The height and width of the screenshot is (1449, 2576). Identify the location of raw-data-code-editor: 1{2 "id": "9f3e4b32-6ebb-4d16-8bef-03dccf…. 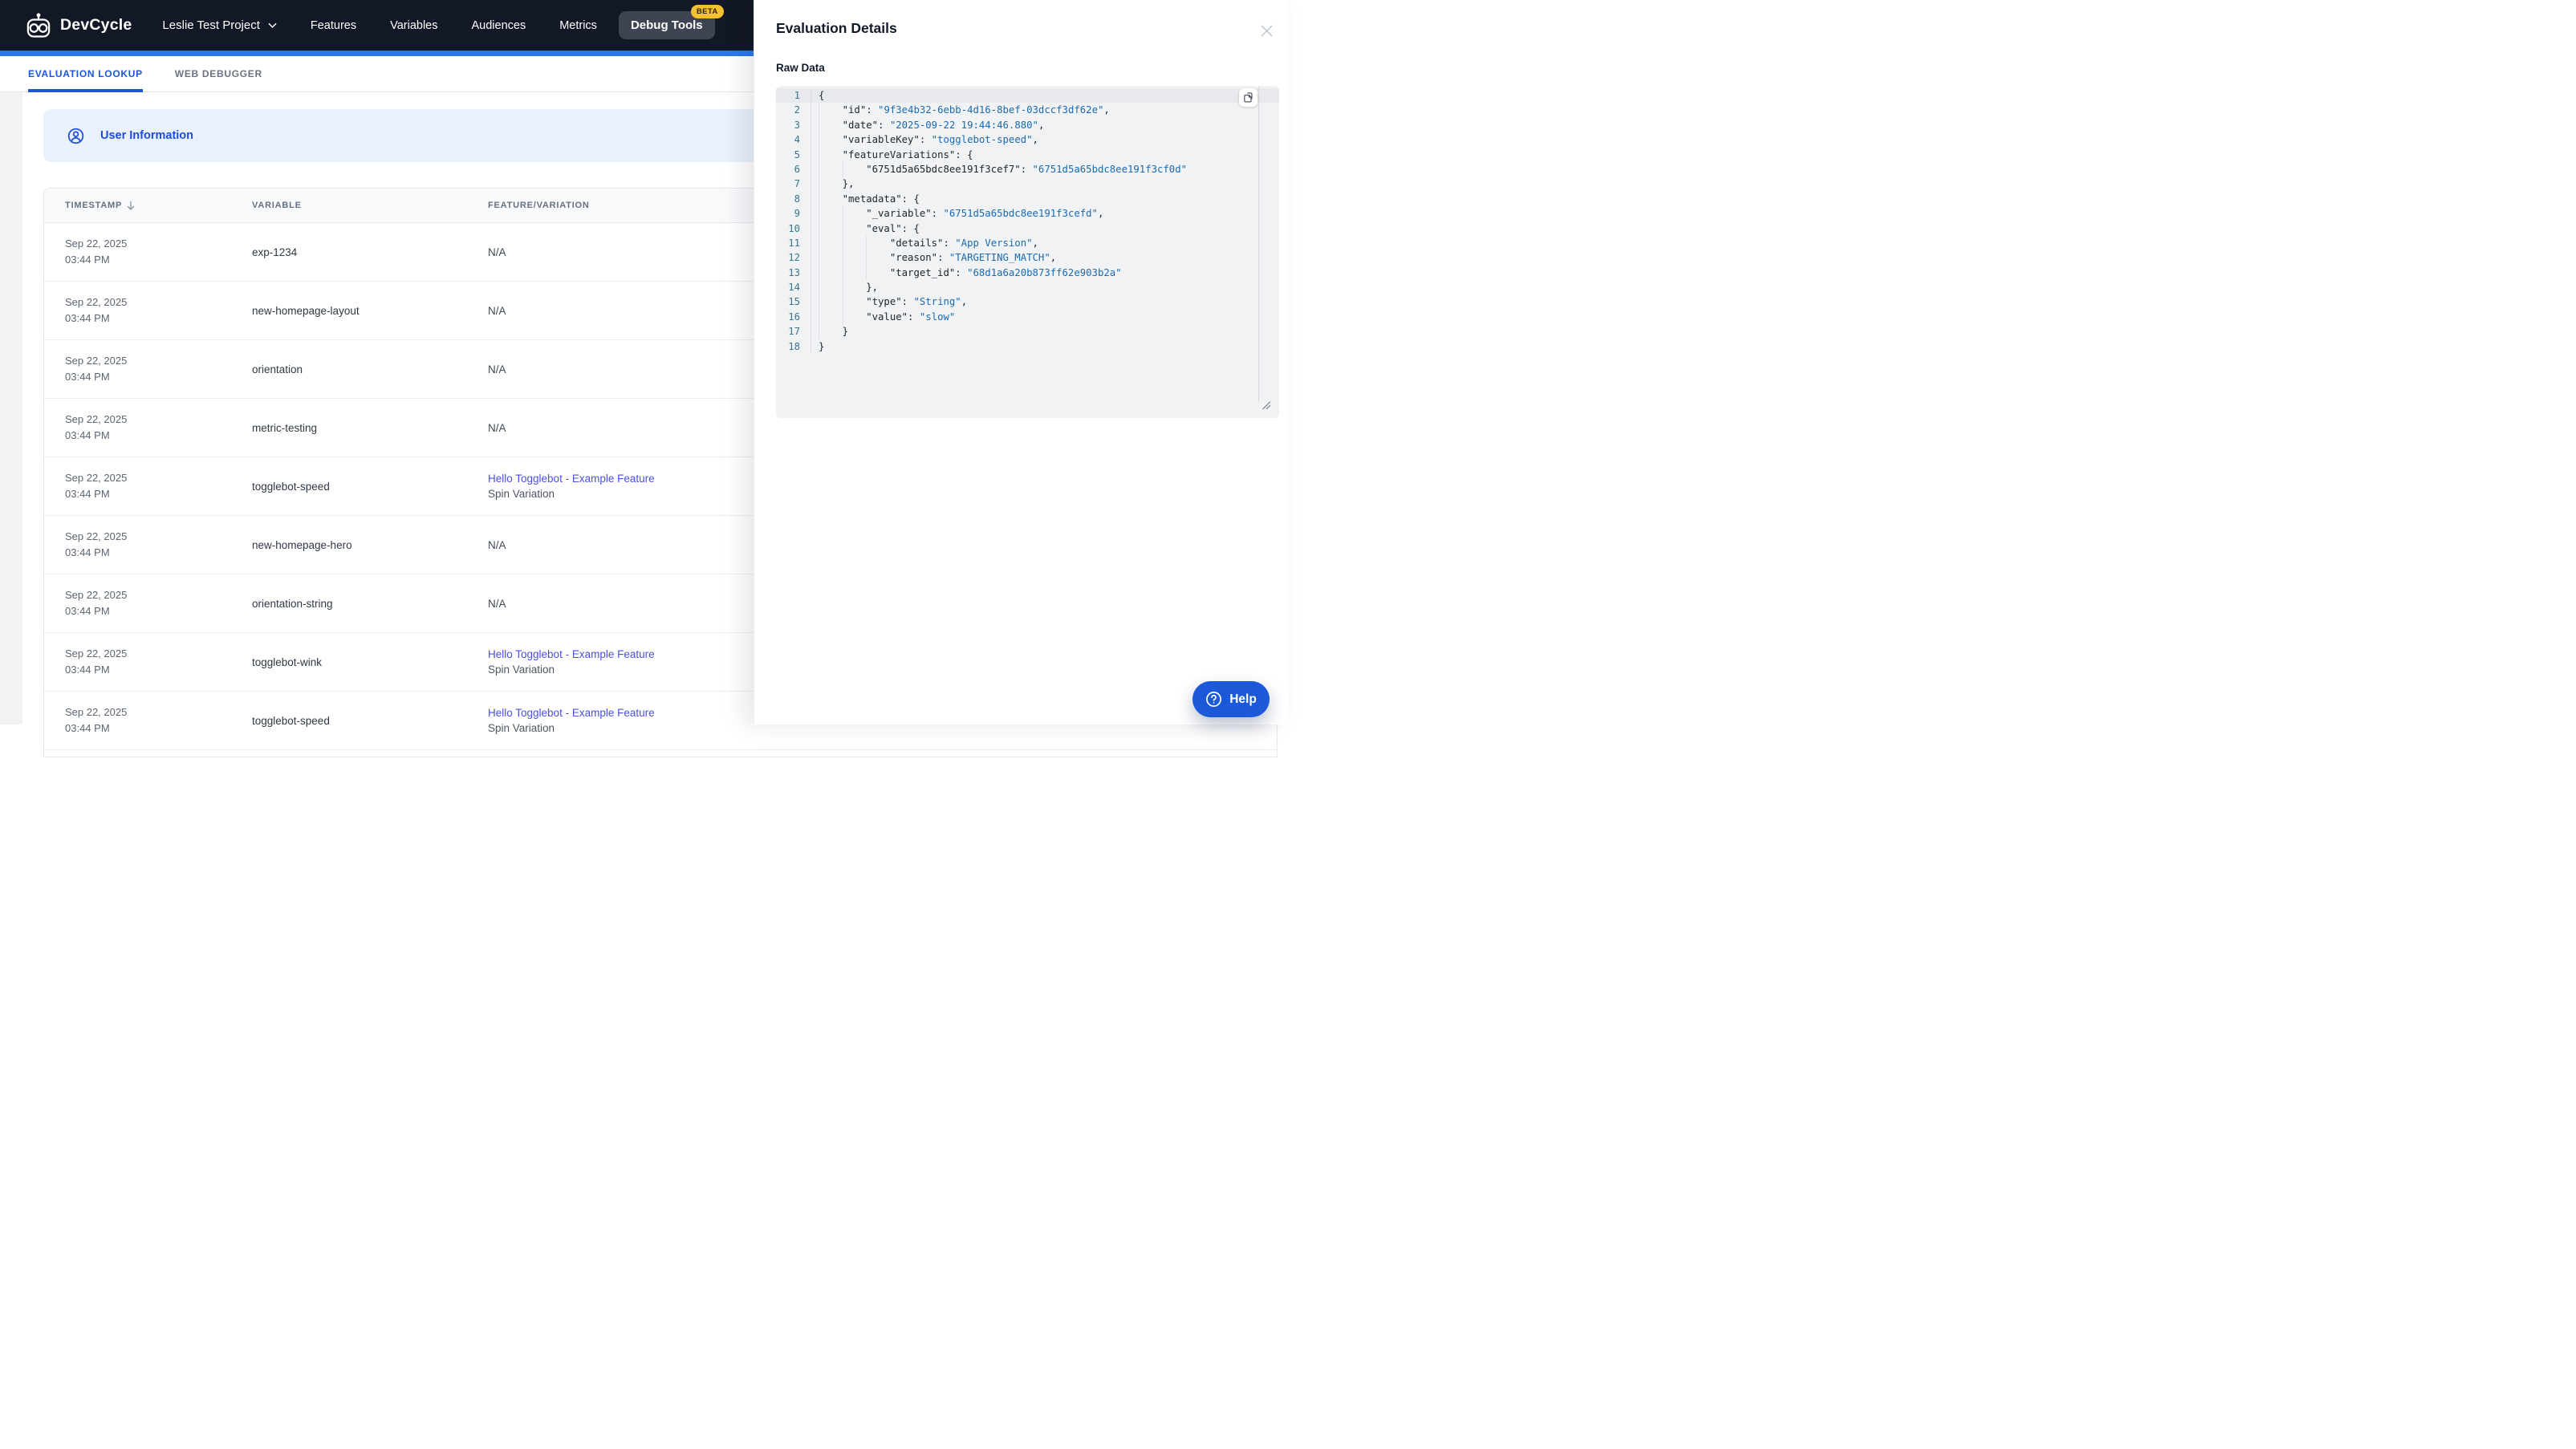
(1027, 252).